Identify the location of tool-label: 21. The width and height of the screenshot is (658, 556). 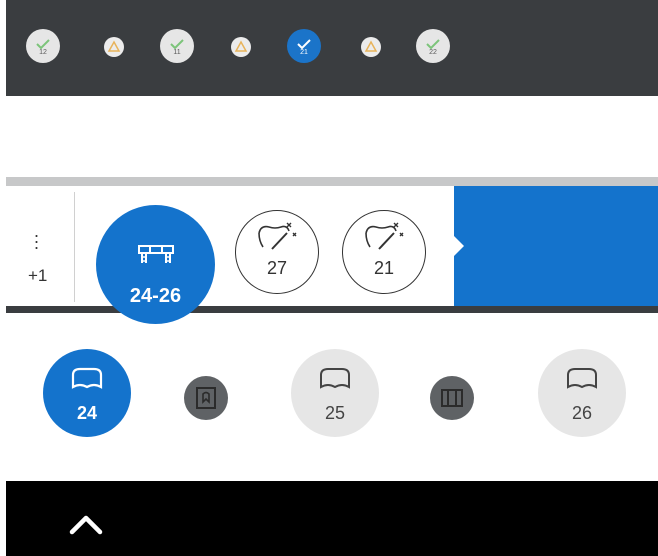
(384, 268).